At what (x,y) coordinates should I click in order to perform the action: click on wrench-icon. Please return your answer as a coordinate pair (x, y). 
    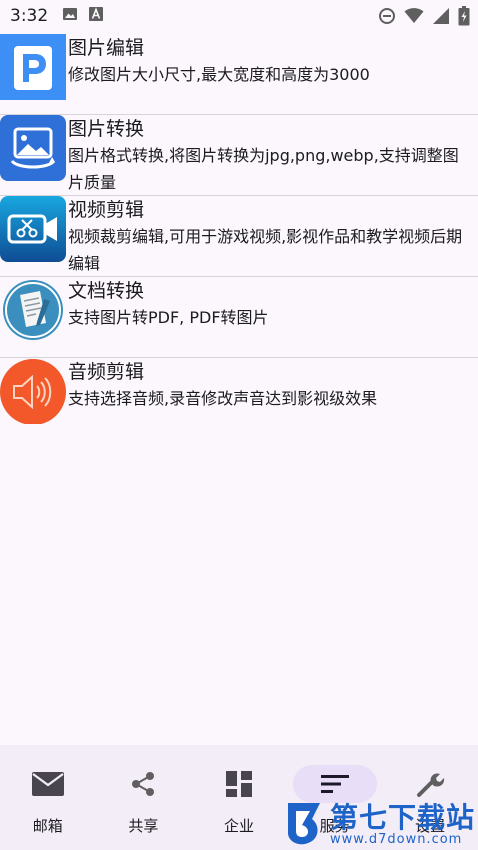
    Looking at the image, I should click on (430, 784).